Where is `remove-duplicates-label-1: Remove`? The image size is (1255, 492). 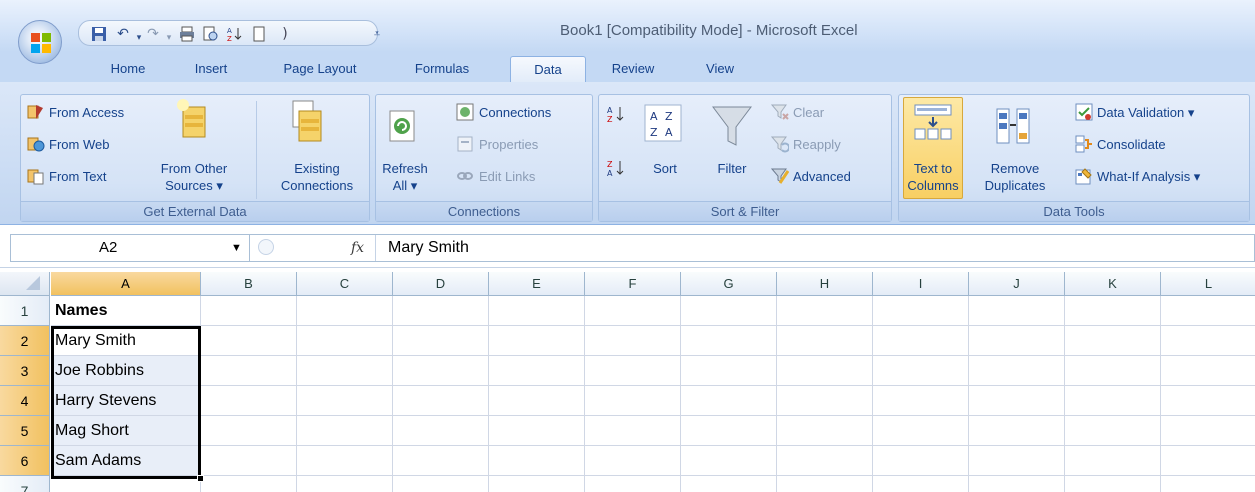 remove-duplicates-label-1: Remove is located at coordinates (1015, 168).